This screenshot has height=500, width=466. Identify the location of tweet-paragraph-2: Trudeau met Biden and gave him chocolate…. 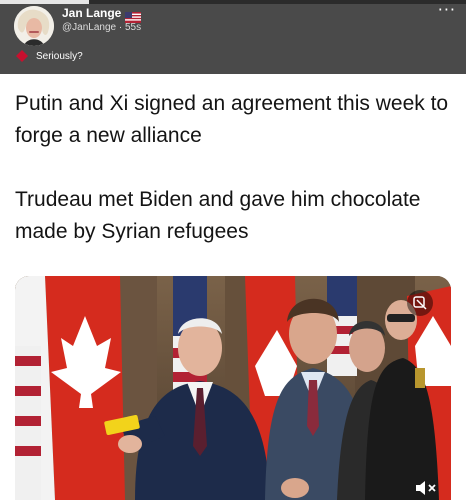
(218, 215).